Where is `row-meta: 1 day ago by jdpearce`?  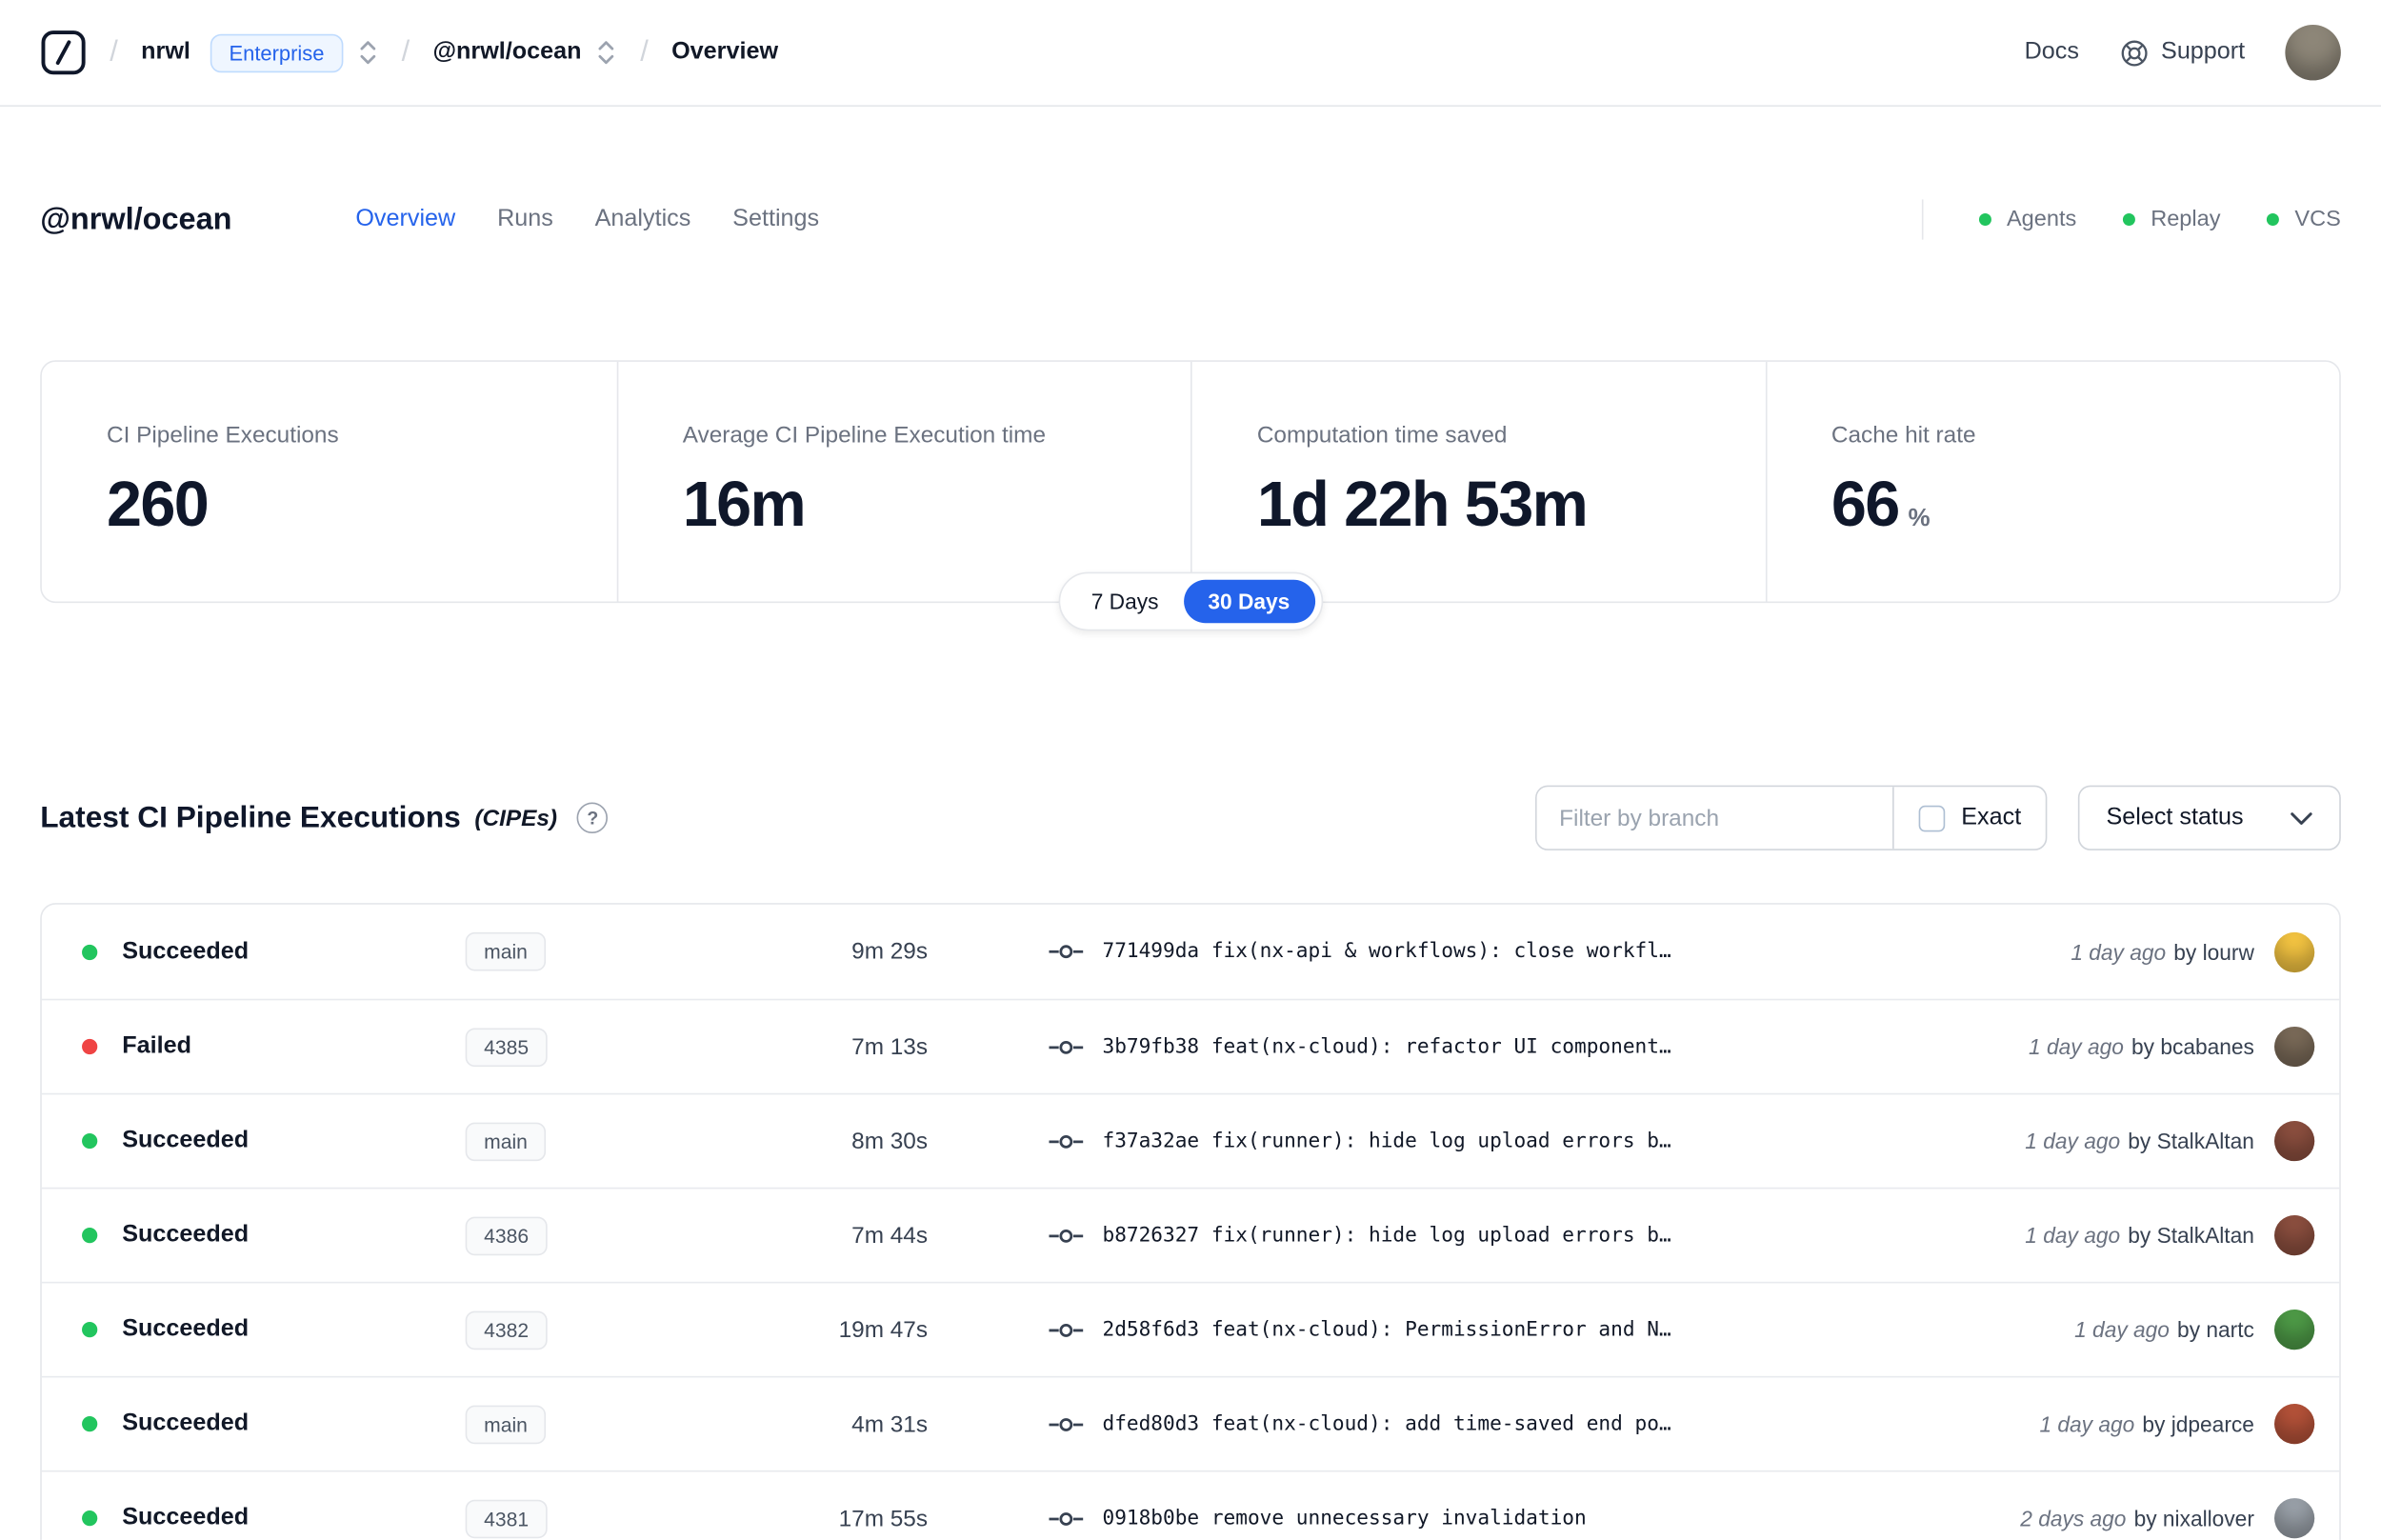 row-meta: 1 day ago by jdpearce is located at coordinates (2146, 1423).